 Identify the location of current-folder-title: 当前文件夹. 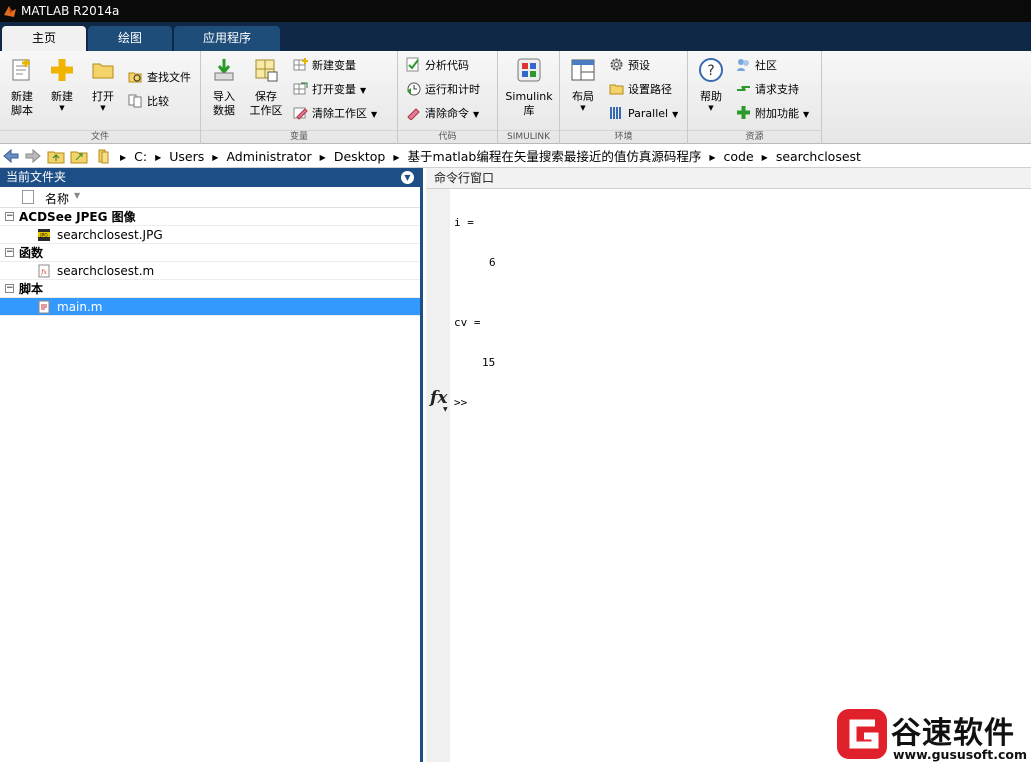
(36, 177).